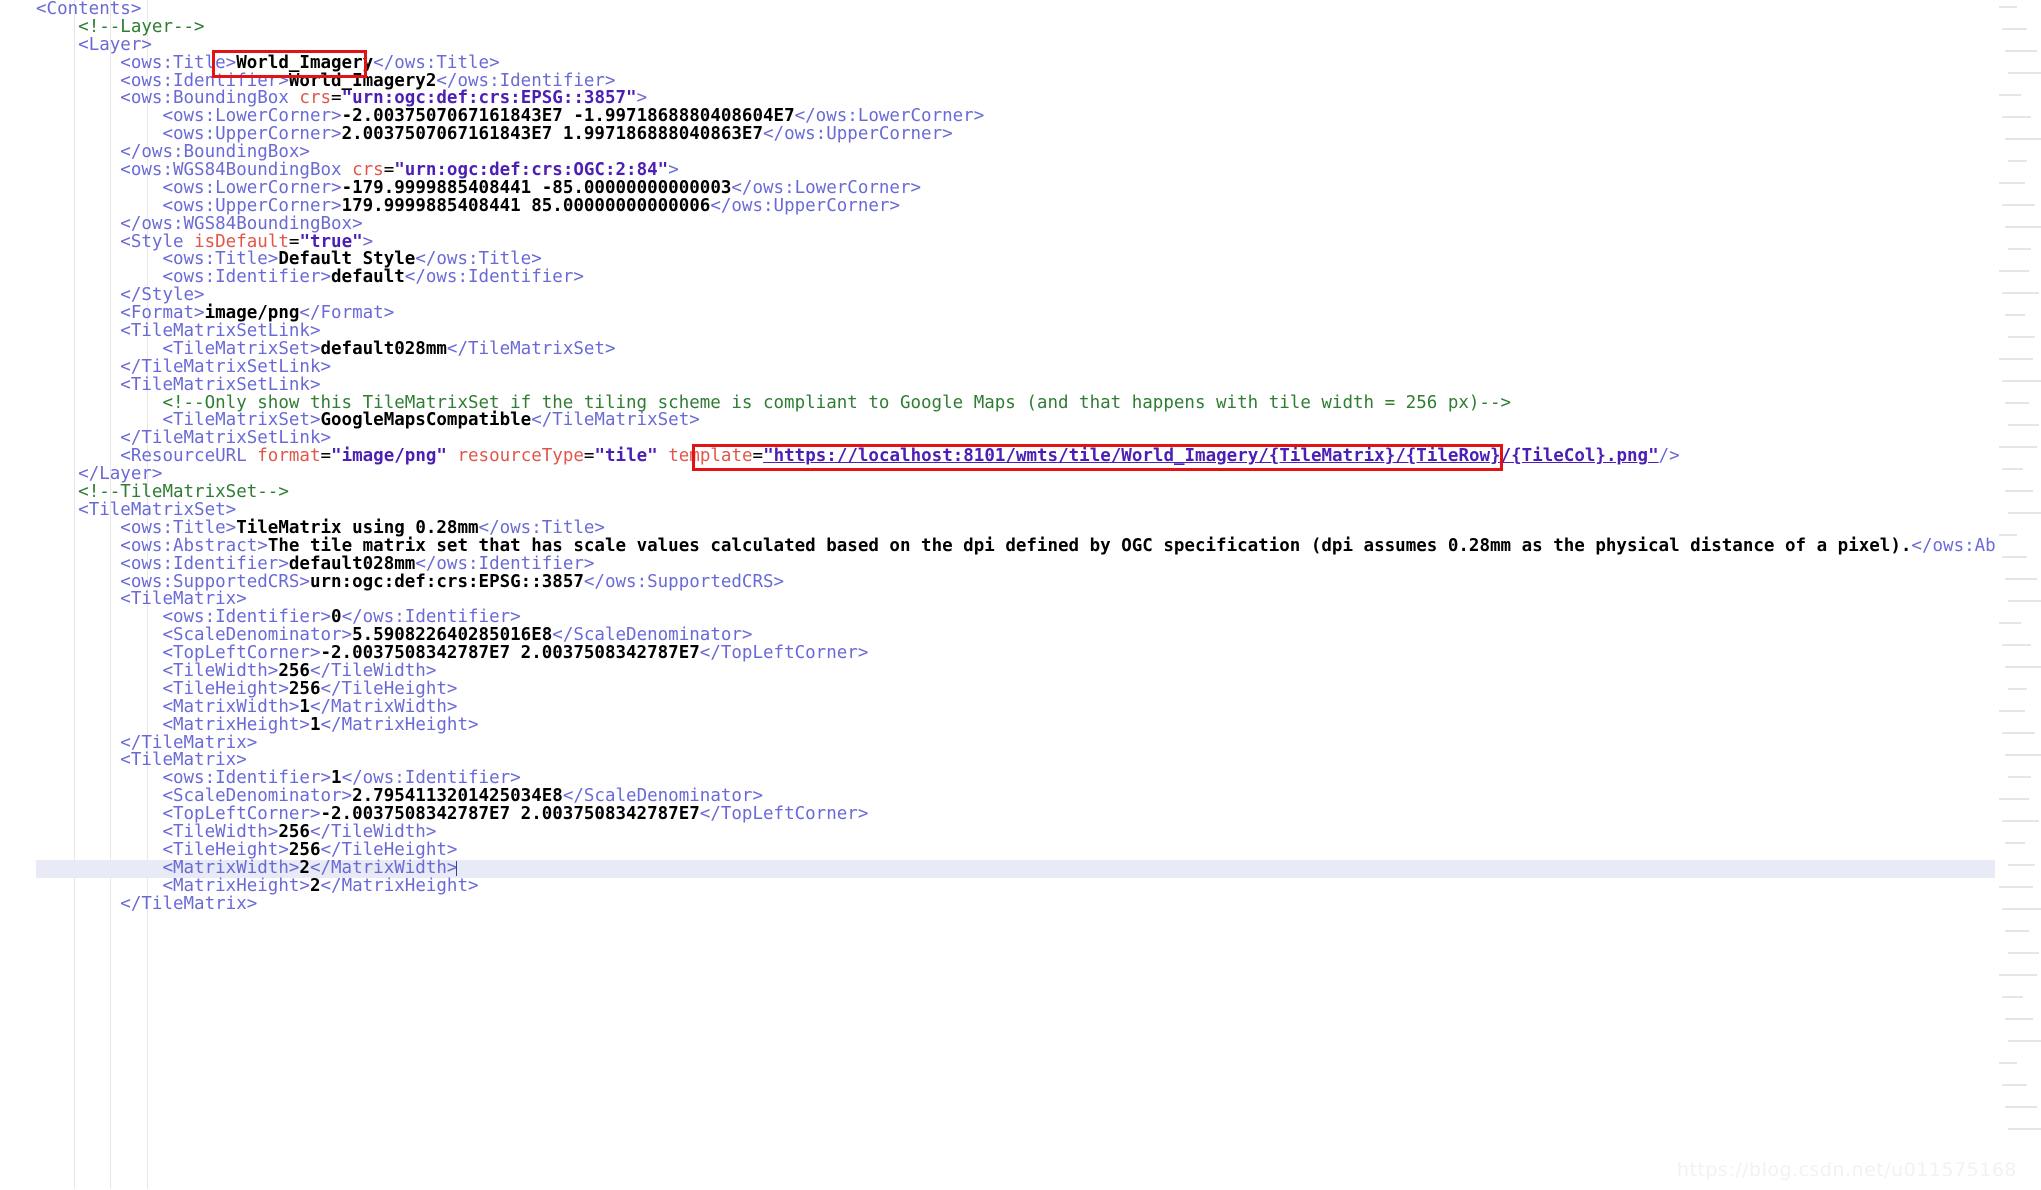 This screenshot has width=2041, height=1190. Describe the element at coordinates (1016, 27) in the screenshot. I see `code-line: <!--Layer-->` at that location.